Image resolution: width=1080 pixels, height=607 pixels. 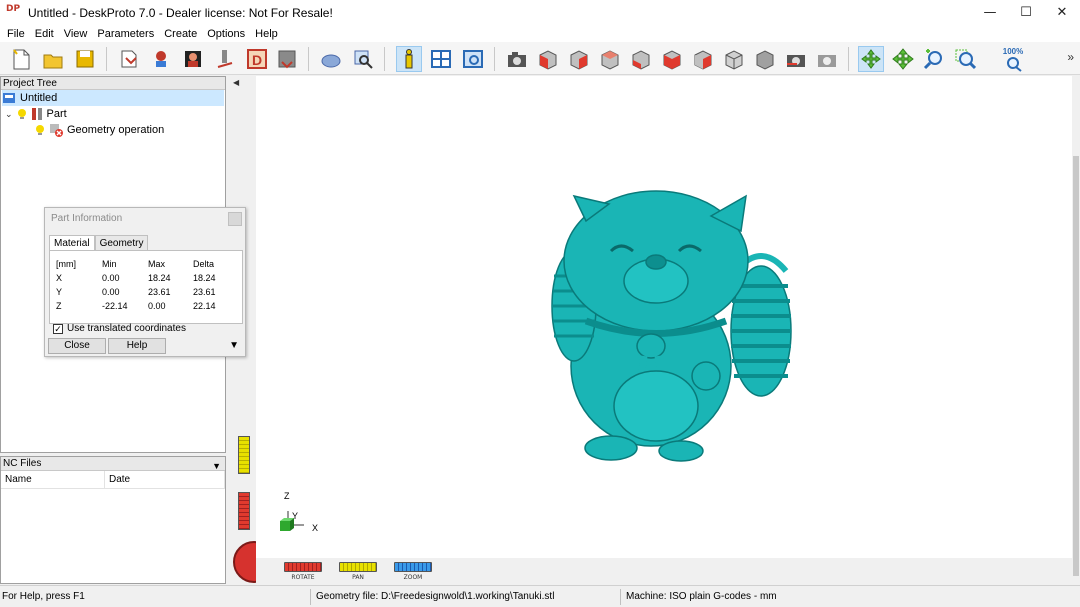 I want to click on zoom-in-button, so click(x=934, y=59).